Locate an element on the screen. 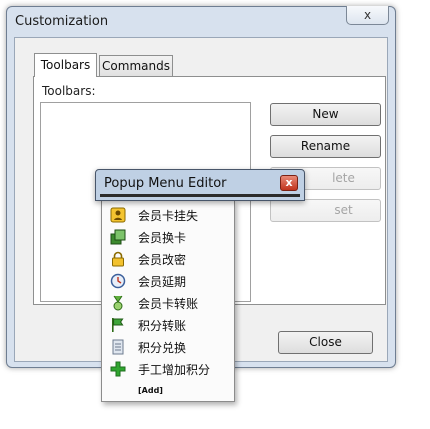  menu-item-member-card-transfer: 会员卡转账 is located at coordinates (170, 303).